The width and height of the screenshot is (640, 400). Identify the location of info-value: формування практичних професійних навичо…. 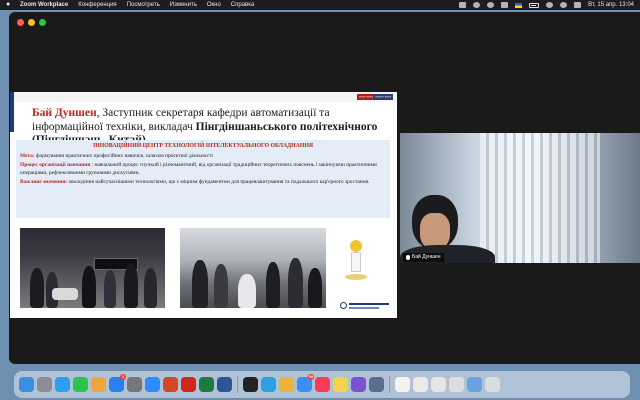
(123, 156).